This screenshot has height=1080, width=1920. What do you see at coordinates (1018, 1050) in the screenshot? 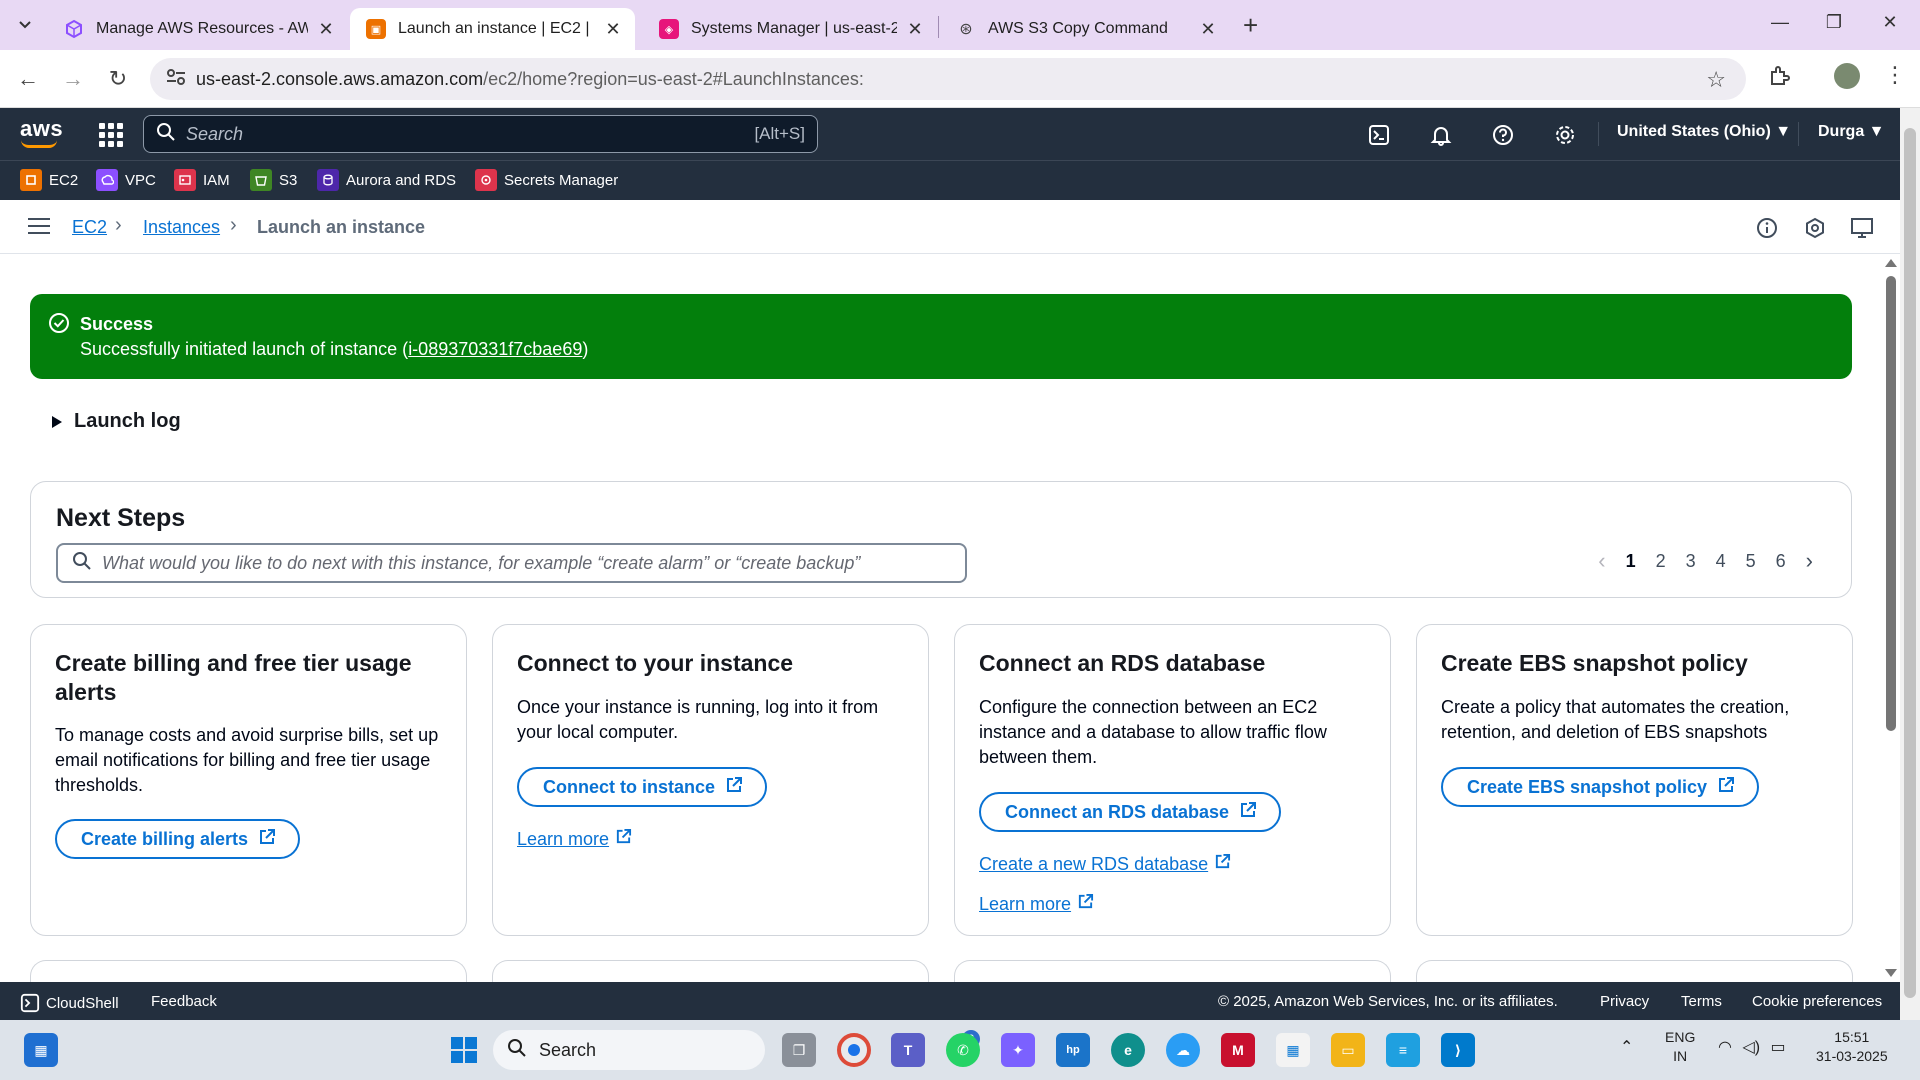
I see `copilot-icon: ✦` at bounding box center [1018, 1050].